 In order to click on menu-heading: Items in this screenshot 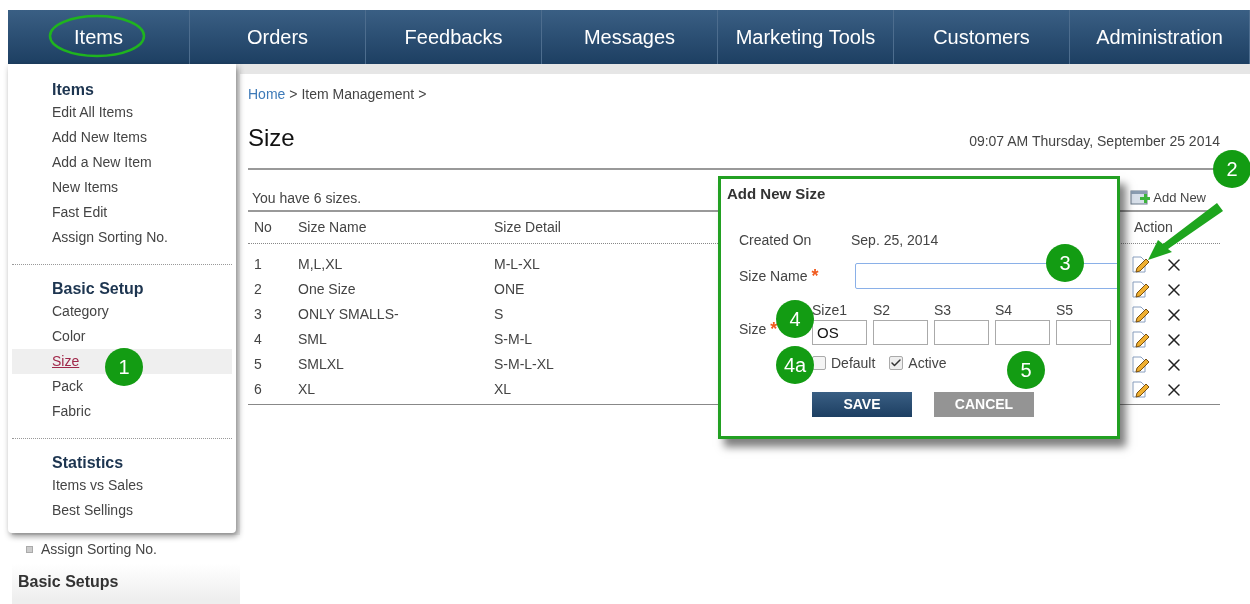, I will do `click(73, 90)`.